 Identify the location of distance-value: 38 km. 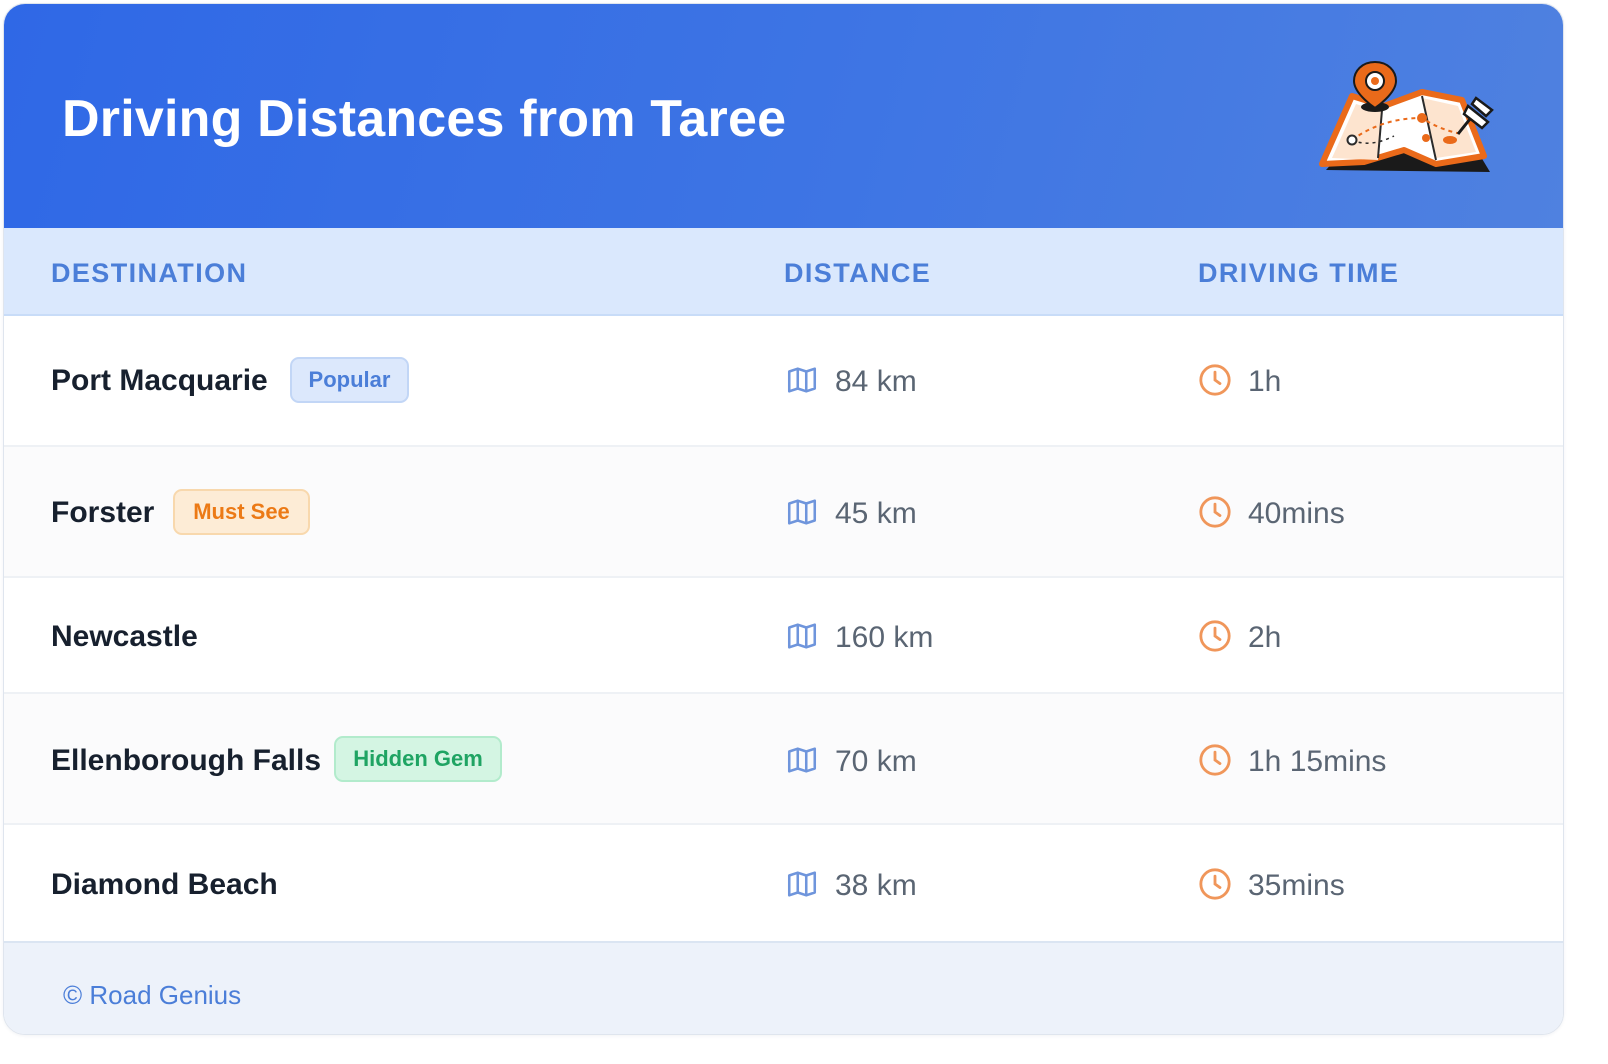
(876, 885).